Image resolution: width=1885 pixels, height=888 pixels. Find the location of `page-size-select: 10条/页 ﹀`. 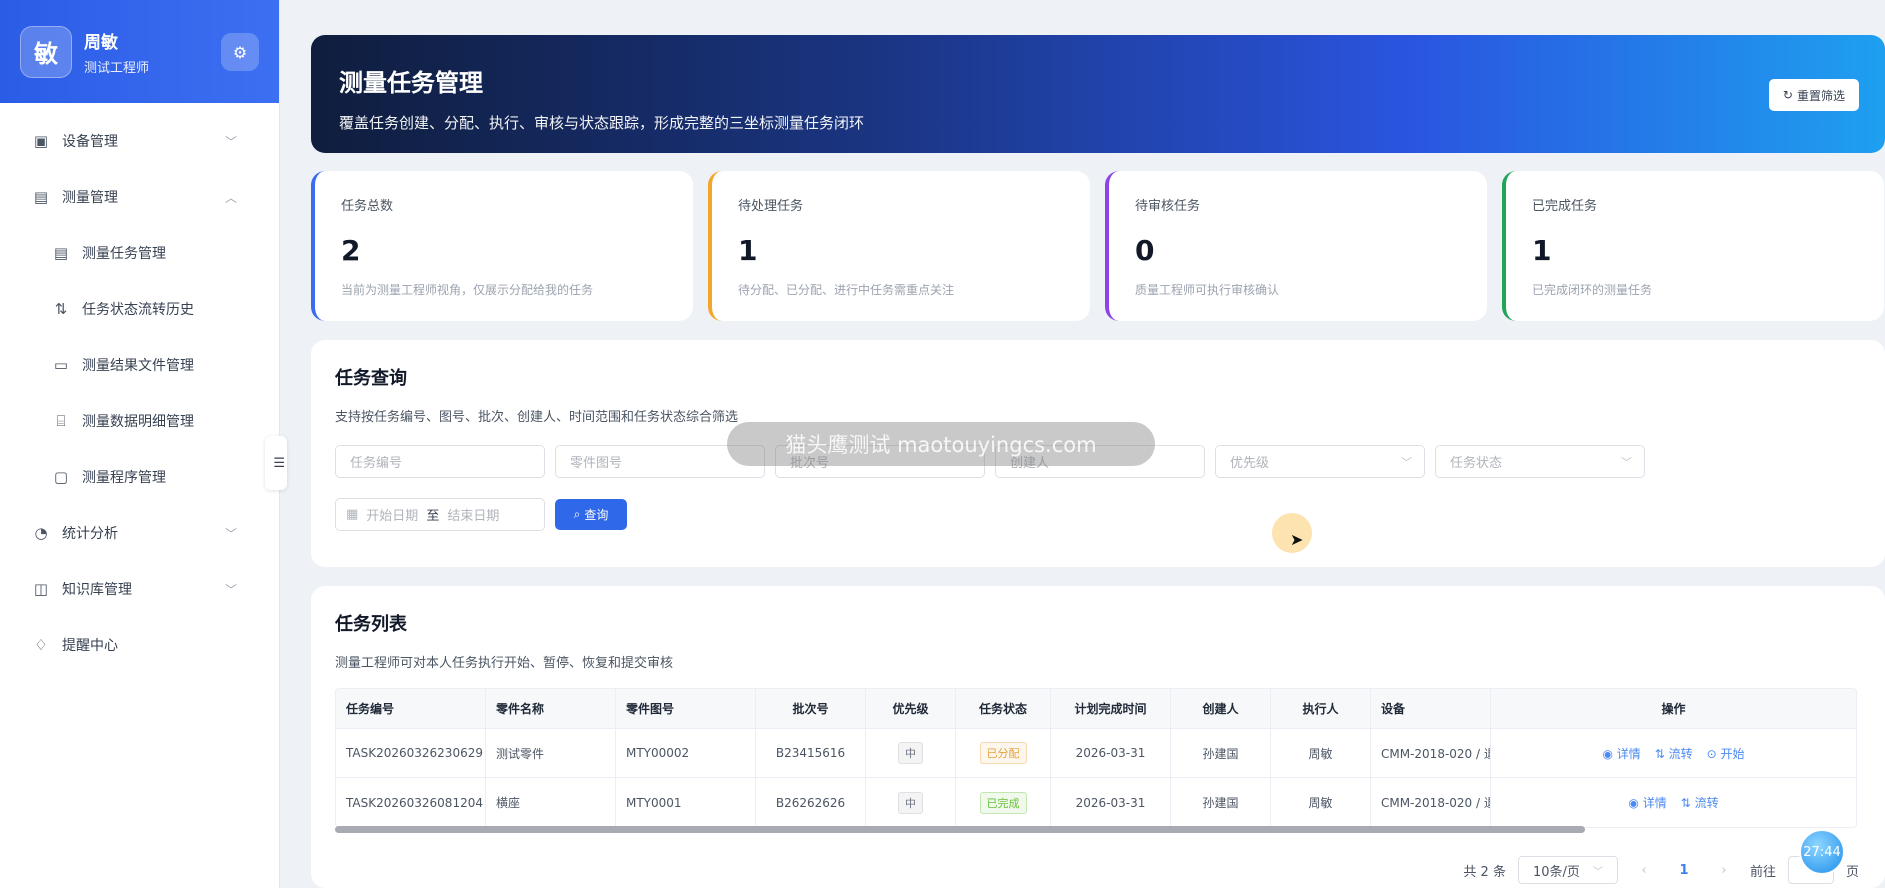

page-size-select: 10条/页 ﹀ is located at coordinates (1567, 870).